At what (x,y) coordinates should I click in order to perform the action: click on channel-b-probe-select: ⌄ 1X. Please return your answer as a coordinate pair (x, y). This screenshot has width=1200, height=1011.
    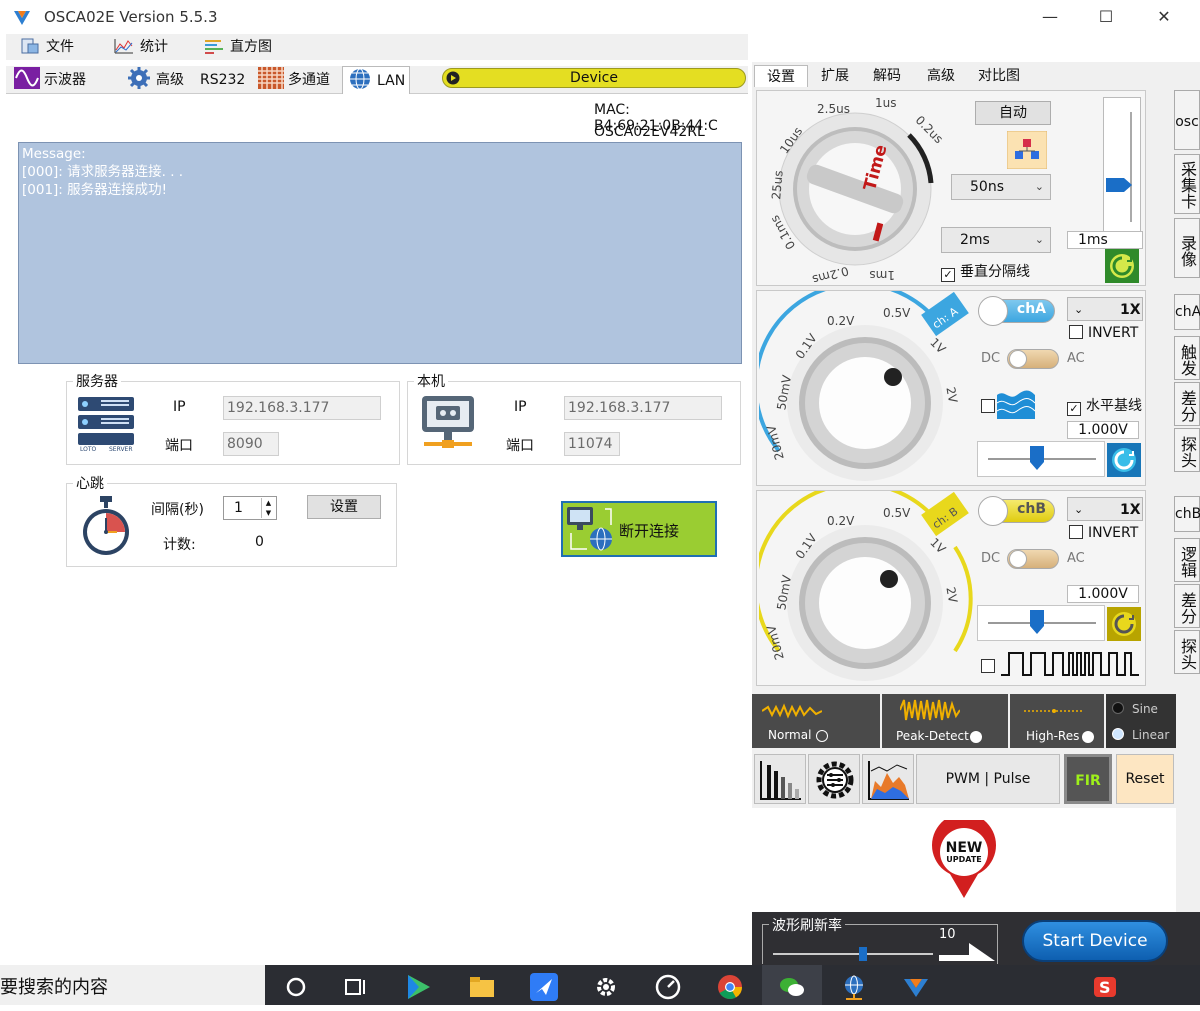
    Looking at the image, I should click on (1105, 509).